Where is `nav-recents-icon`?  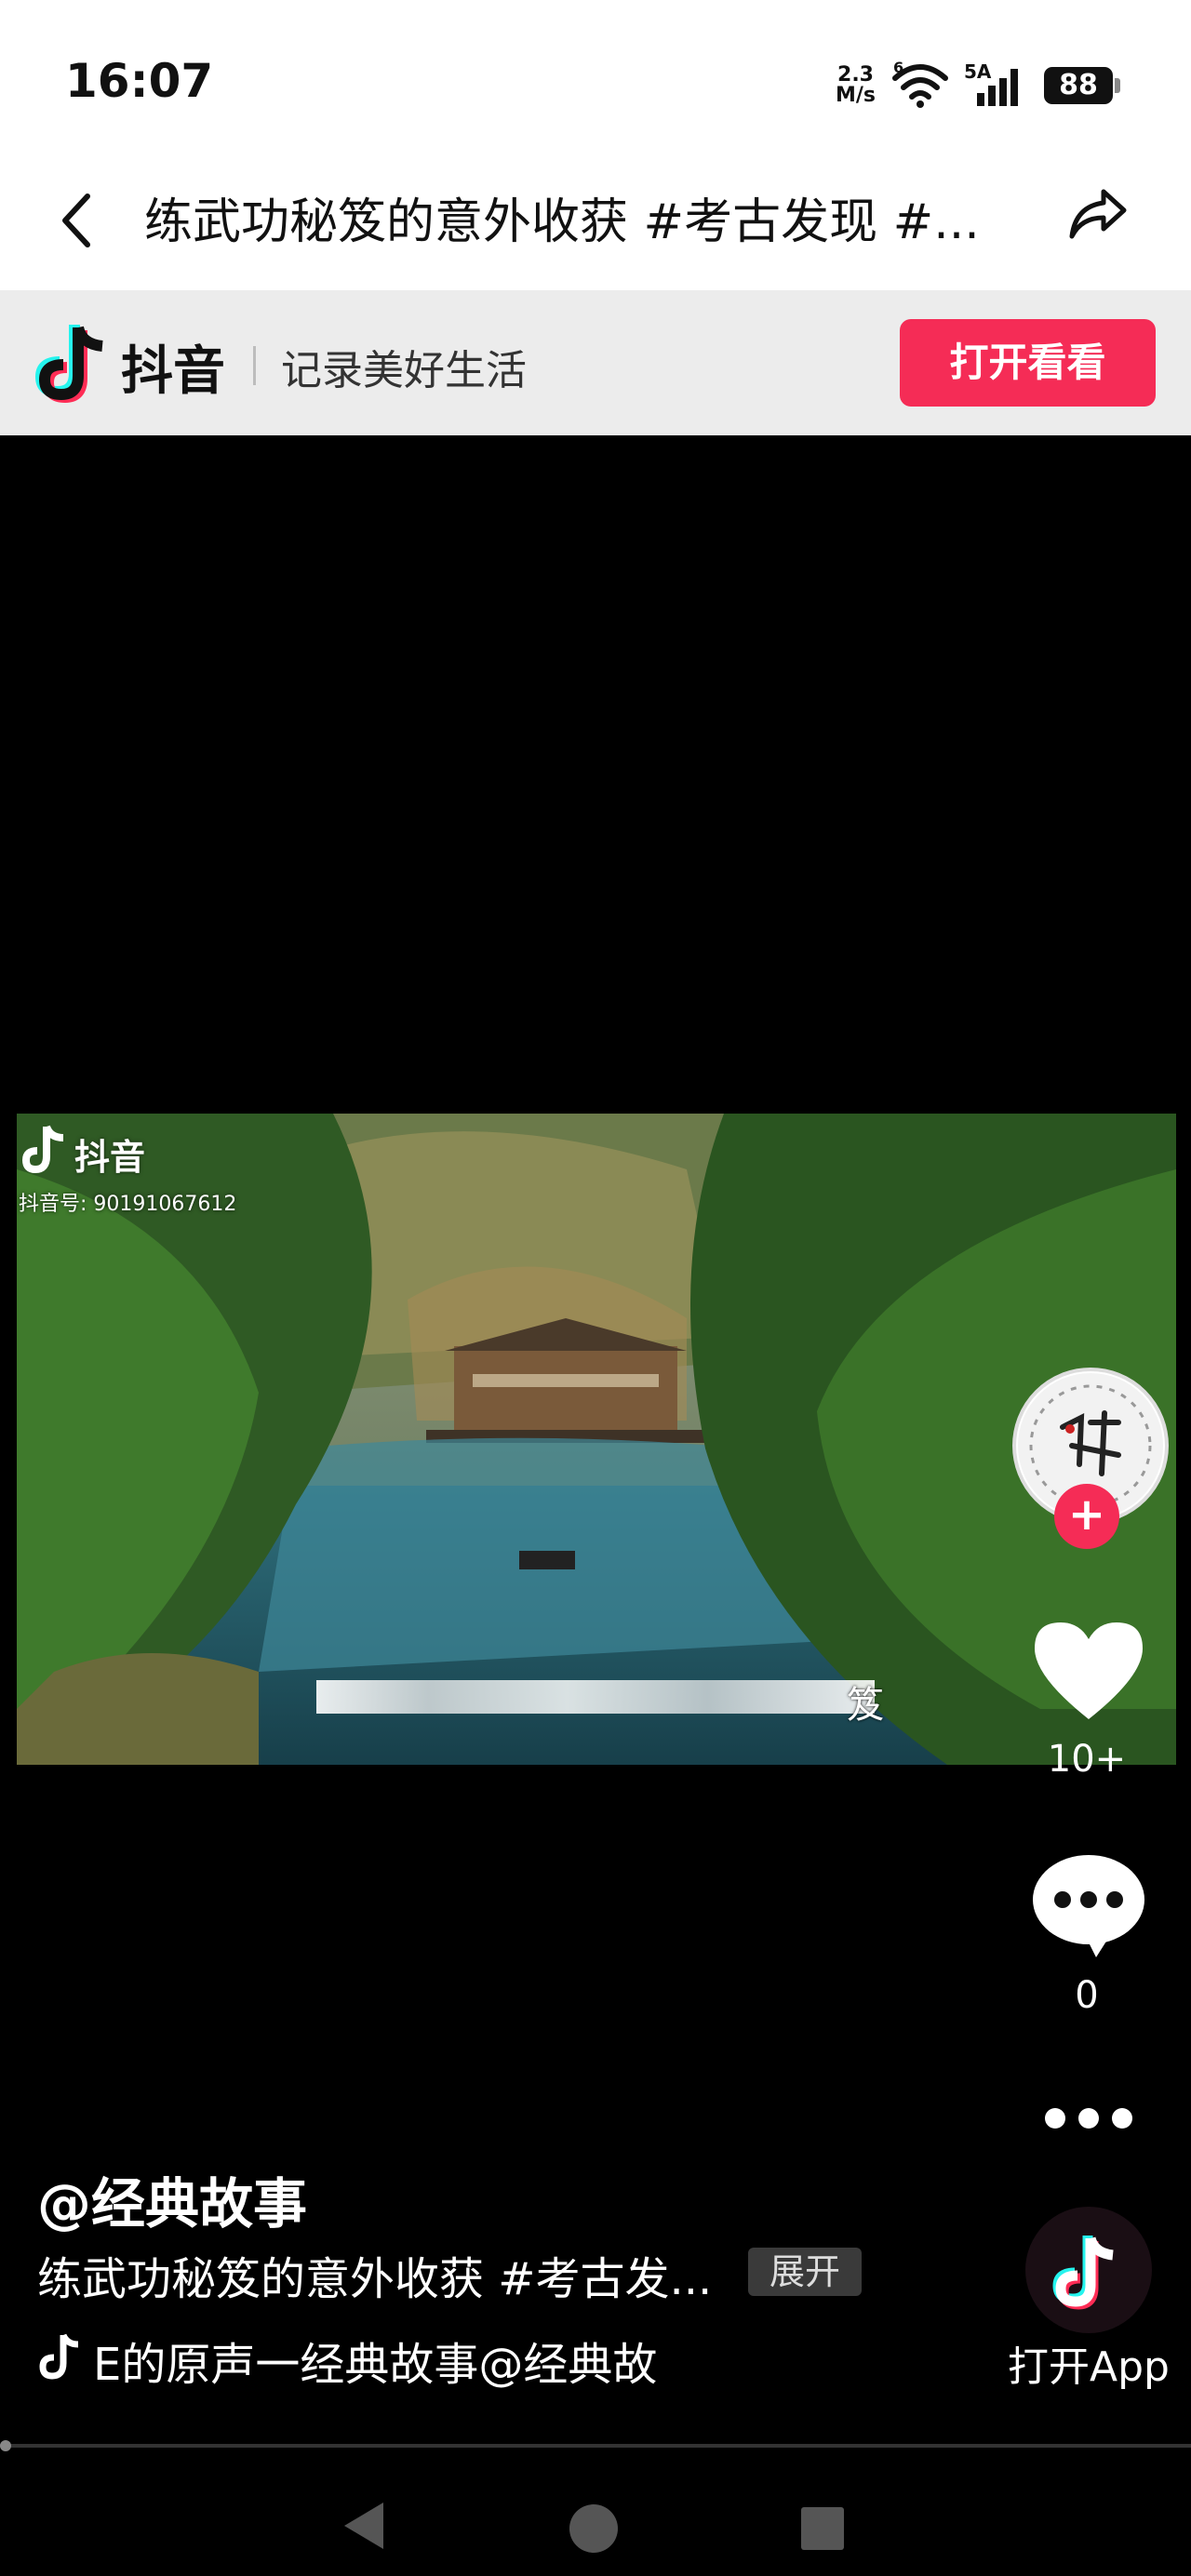 nav-recents-icon is located at coordinates (822, 2528).